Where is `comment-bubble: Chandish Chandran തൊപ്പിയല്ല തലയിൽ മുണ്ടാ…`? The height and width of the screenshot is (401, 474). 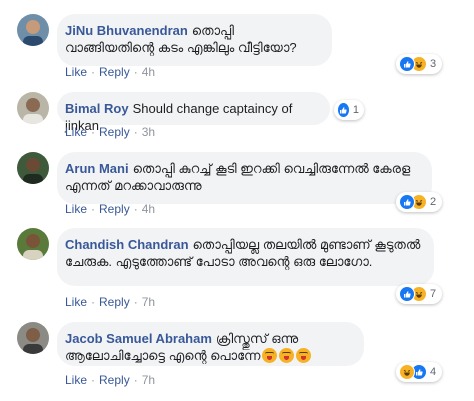 comment-bubble: Chandish Chandran തൊപ്പിയല്ല തലയിൽ മുണ്ടാ… is located at coordinates (245, 257).